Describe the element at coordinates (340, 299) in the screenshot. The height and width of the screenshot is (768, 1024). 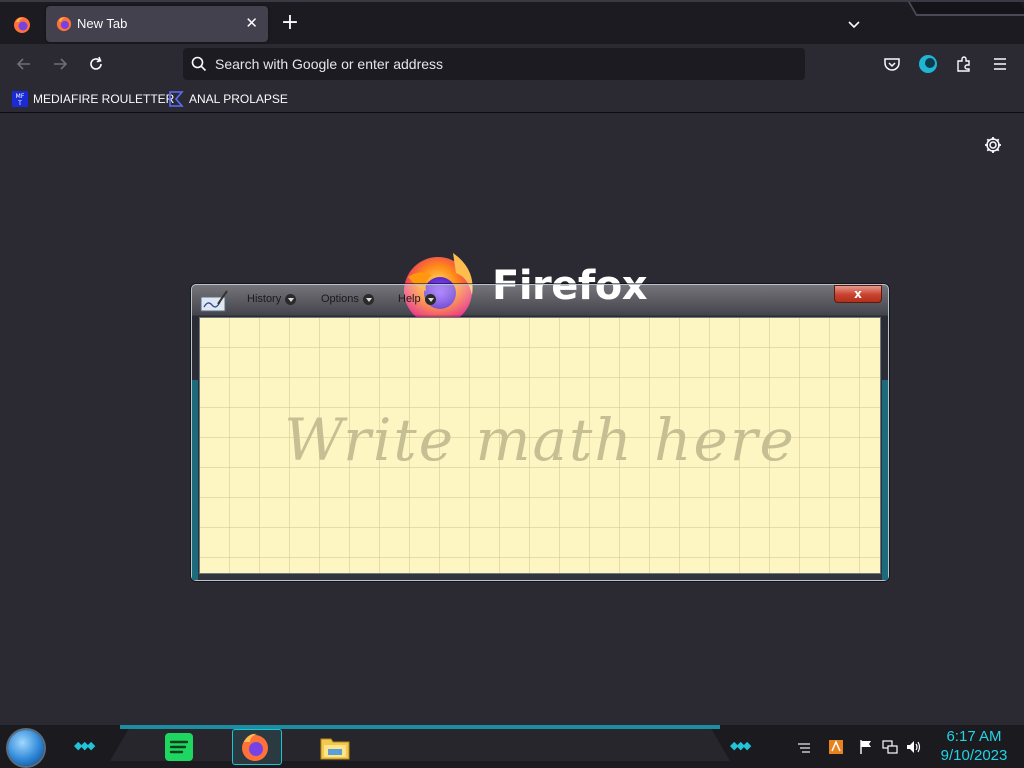
I see `options-menu-label: Options` at that location.